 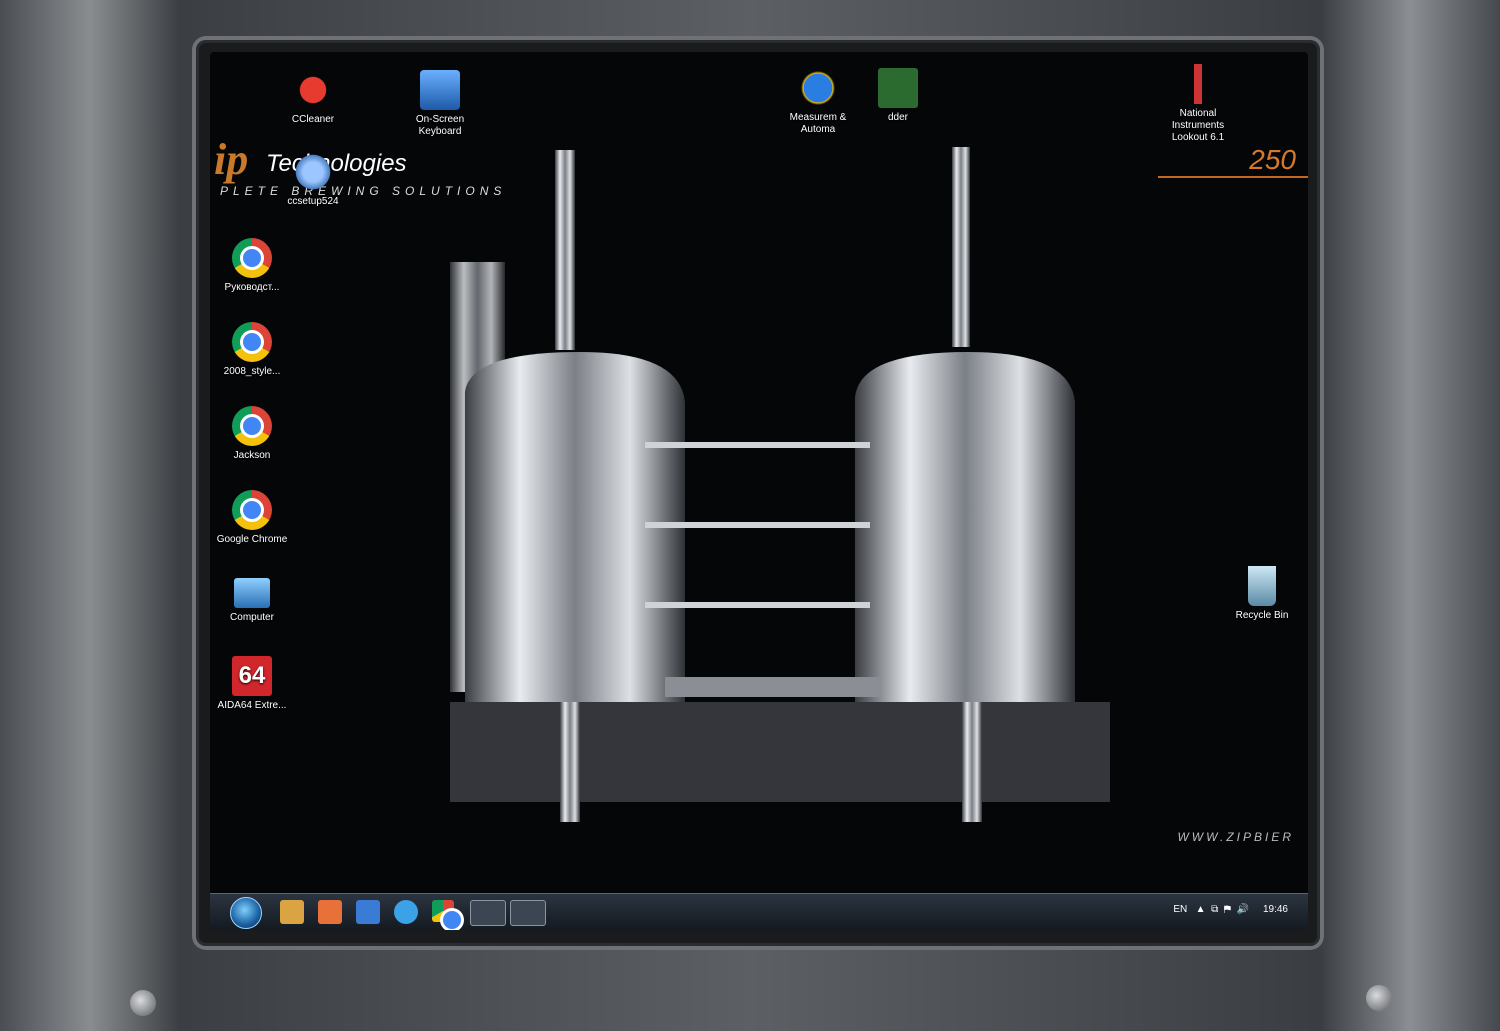 I want to click on desktop-icon-on-screen-keyboard: On-Screen Keyboard, so click(x=440, y=104).